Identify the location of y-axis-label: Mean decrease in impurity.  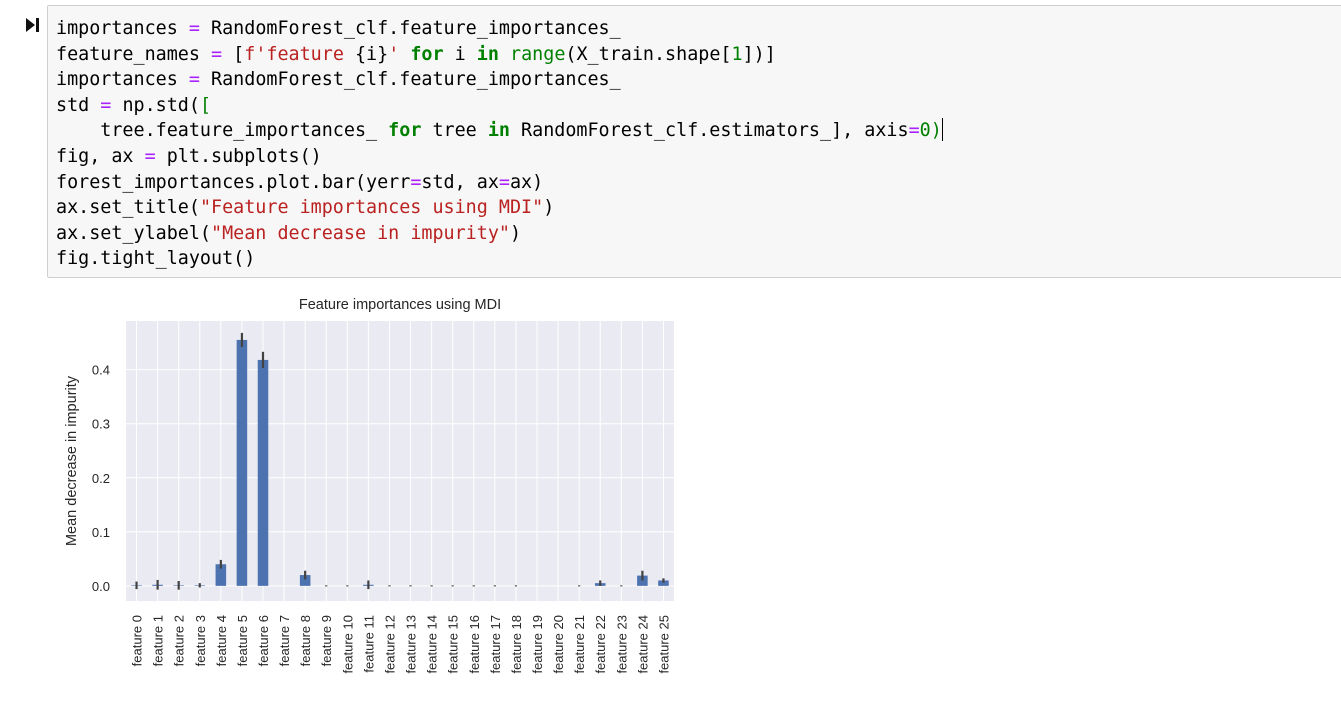
(72, 460).